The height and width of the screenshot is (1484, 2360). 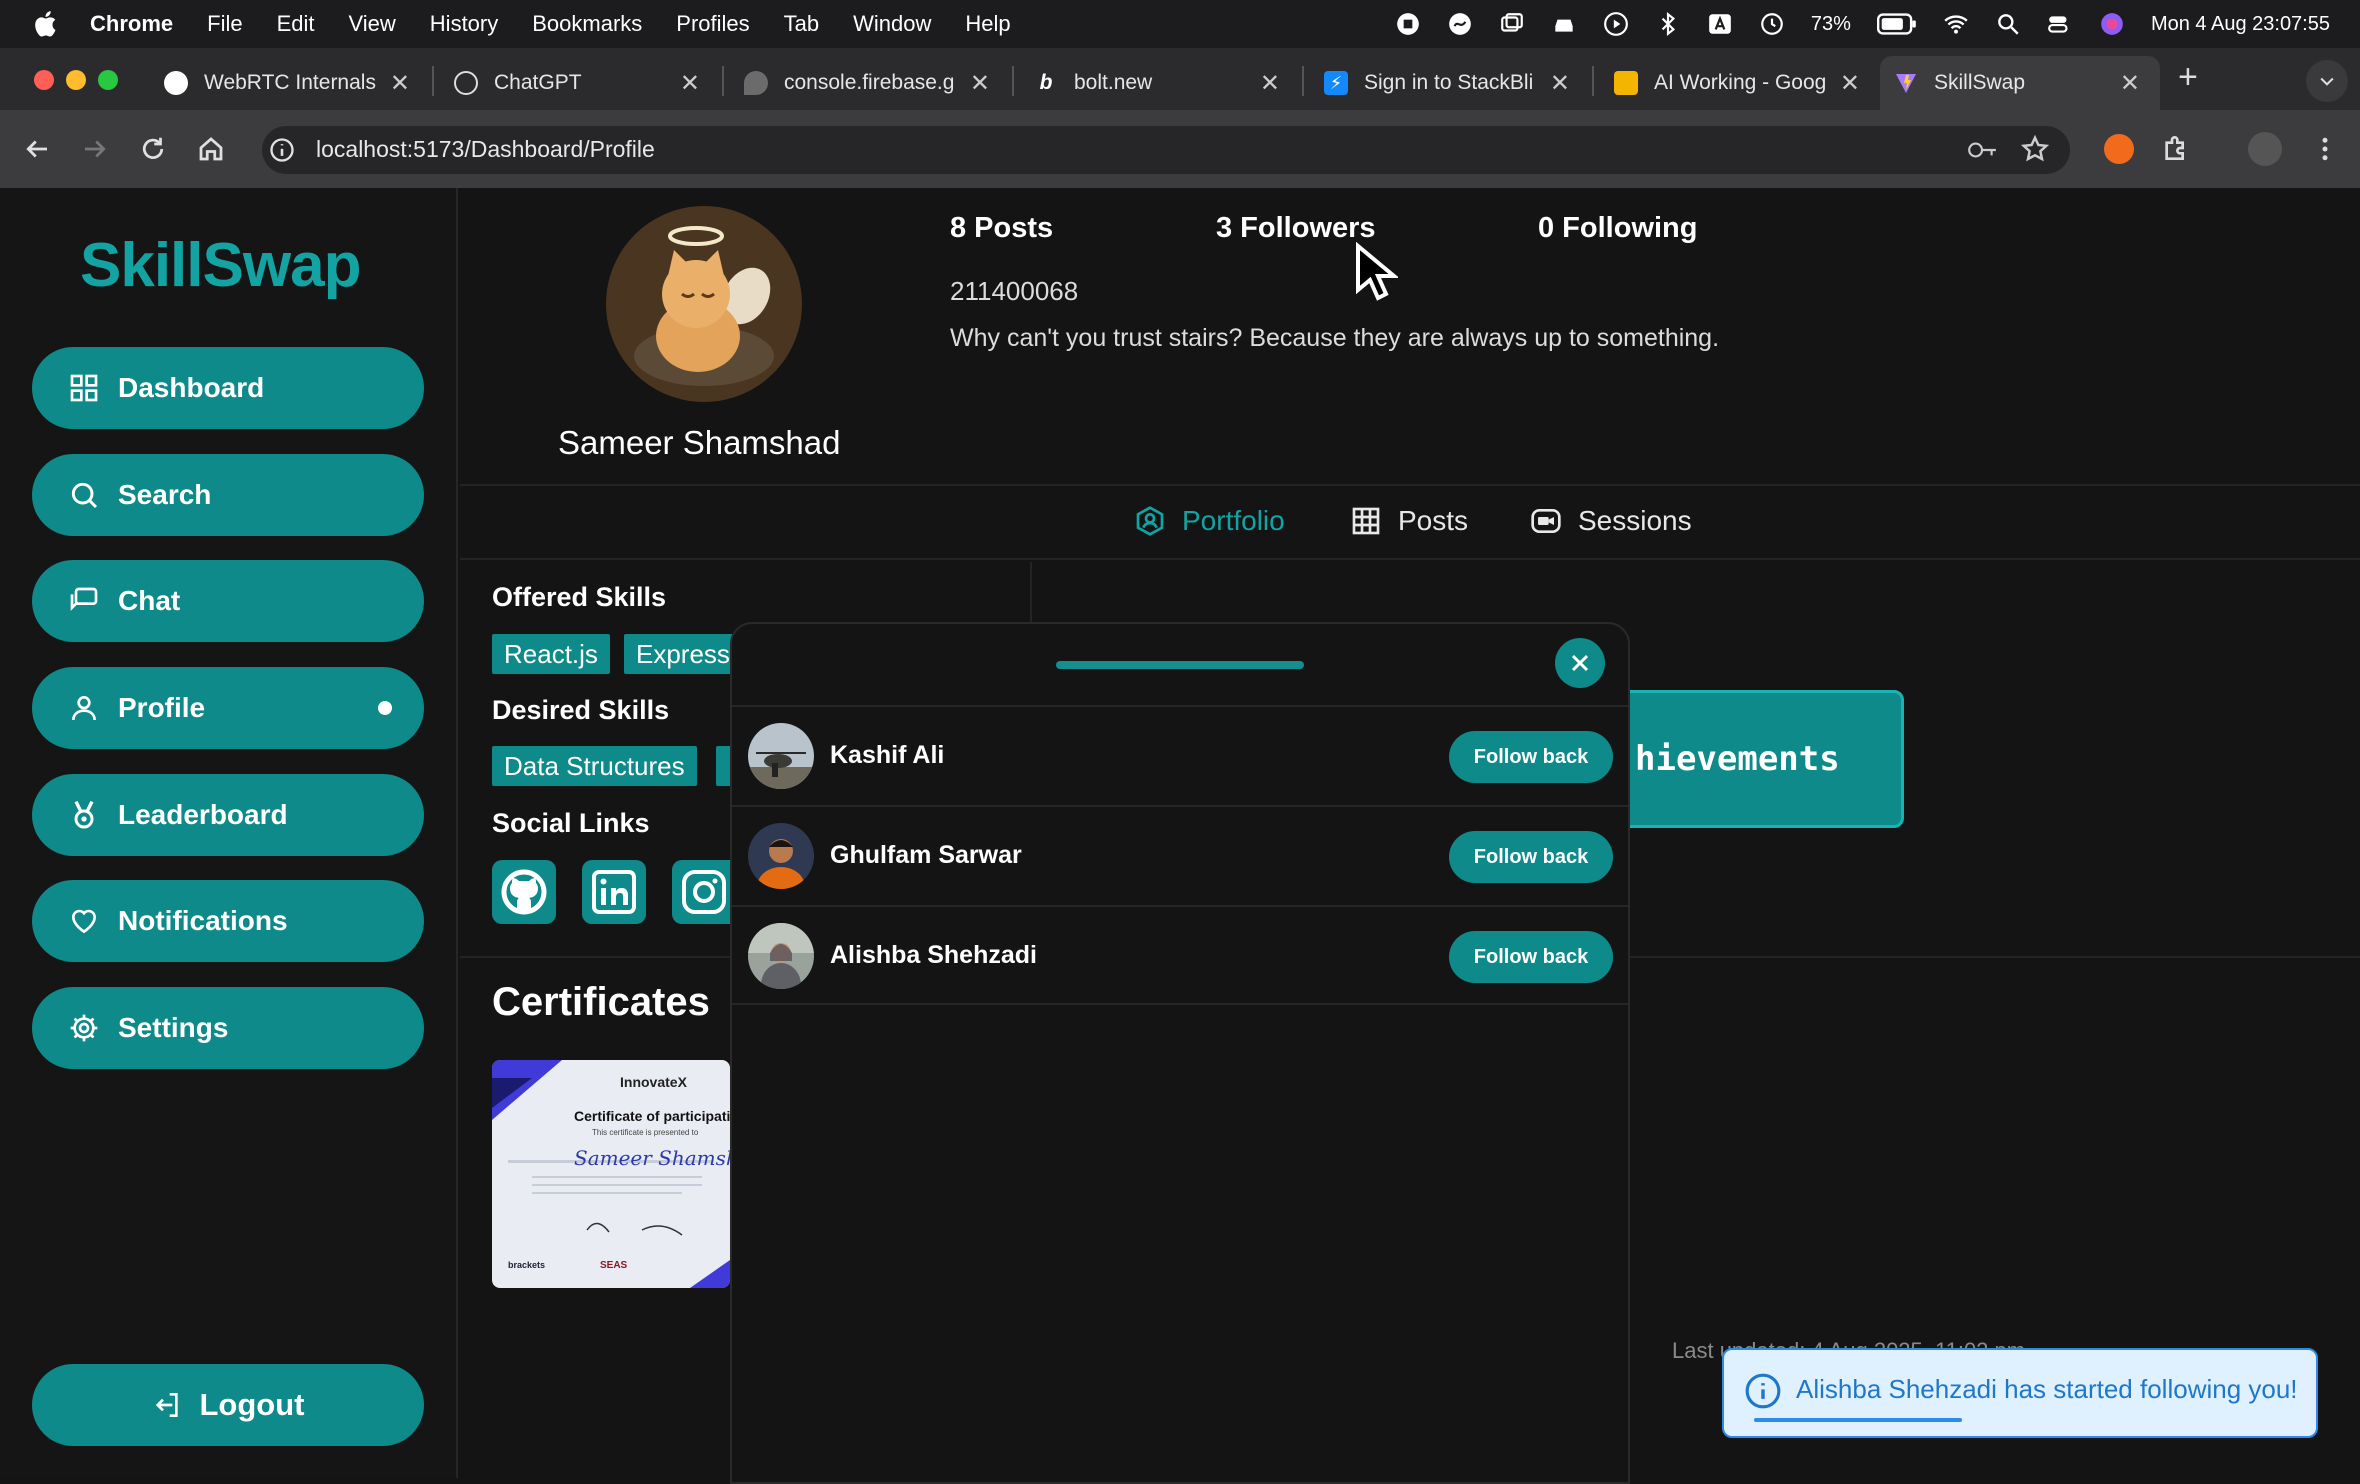 I want to click on sidebar-item-dashboard: Dashboard, so click(x=228, y=388).